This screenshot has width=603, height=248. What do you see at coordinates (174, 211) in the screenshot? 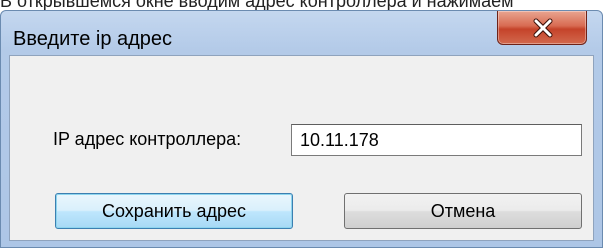
I see `save-address-button: Сохранить адрес` at bounding box center [174, 211].